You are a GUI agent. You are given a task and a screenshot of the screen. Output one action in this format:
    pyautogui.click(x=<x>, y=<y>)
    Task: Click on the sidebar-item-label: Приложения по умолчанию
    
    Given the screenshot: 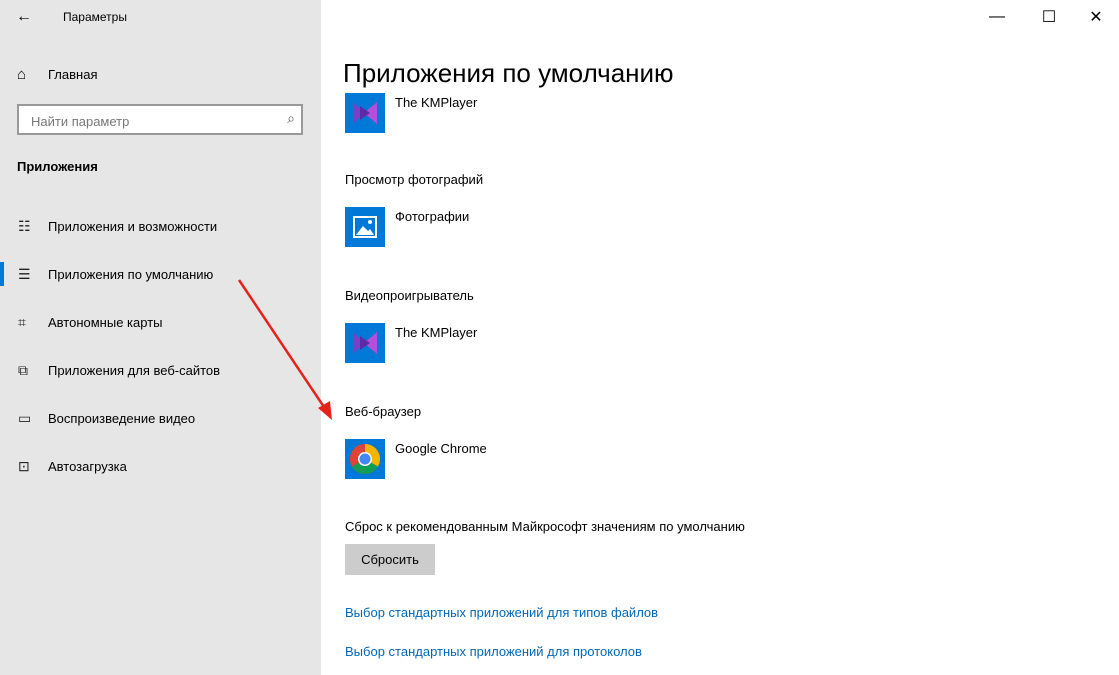 What is the action you would take?
    pyautogui.click(x=131, y=274)
    